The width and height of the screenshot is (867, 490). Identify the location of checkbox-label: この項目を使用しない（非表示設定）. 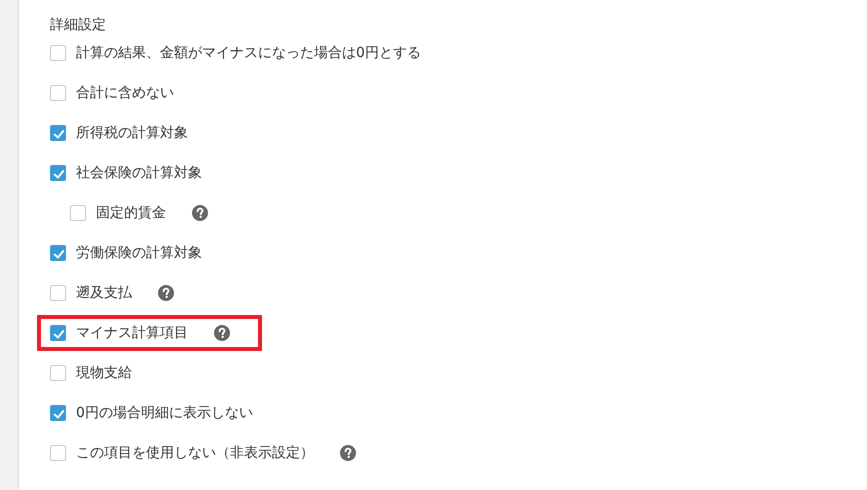
(195, 453).